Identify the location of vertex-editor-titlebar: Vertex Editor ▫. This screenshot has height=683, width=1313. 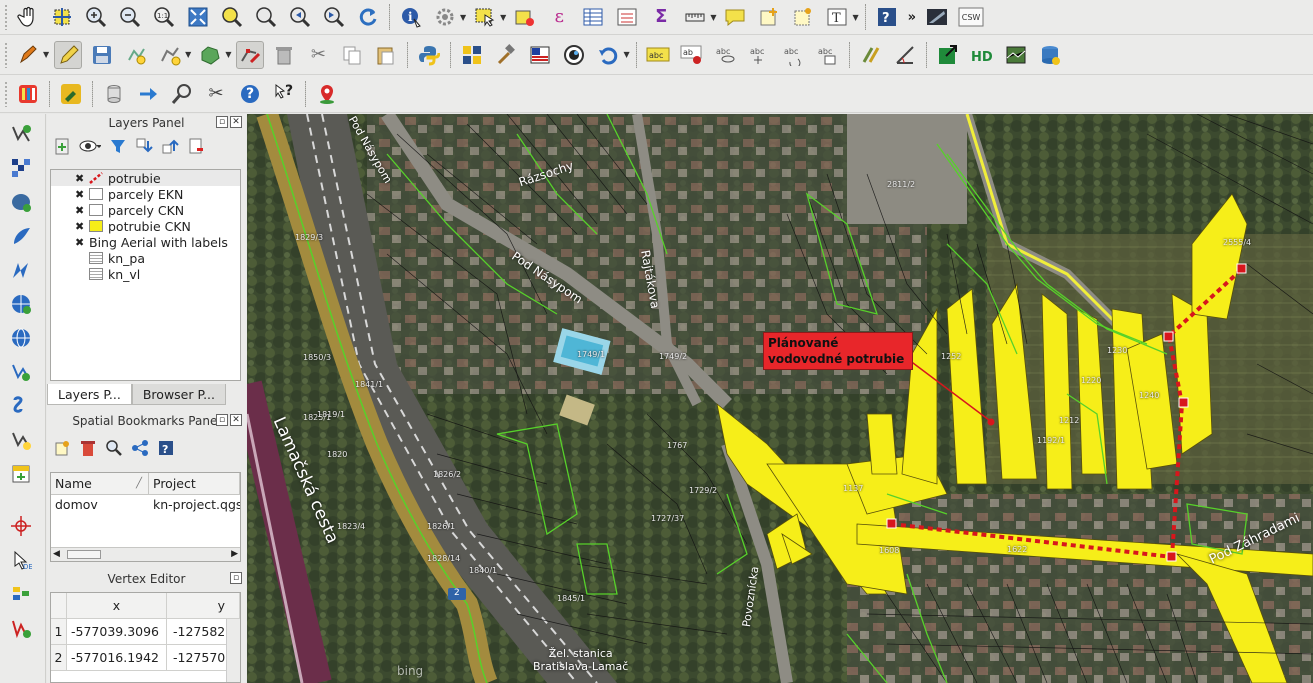
(146, 579).